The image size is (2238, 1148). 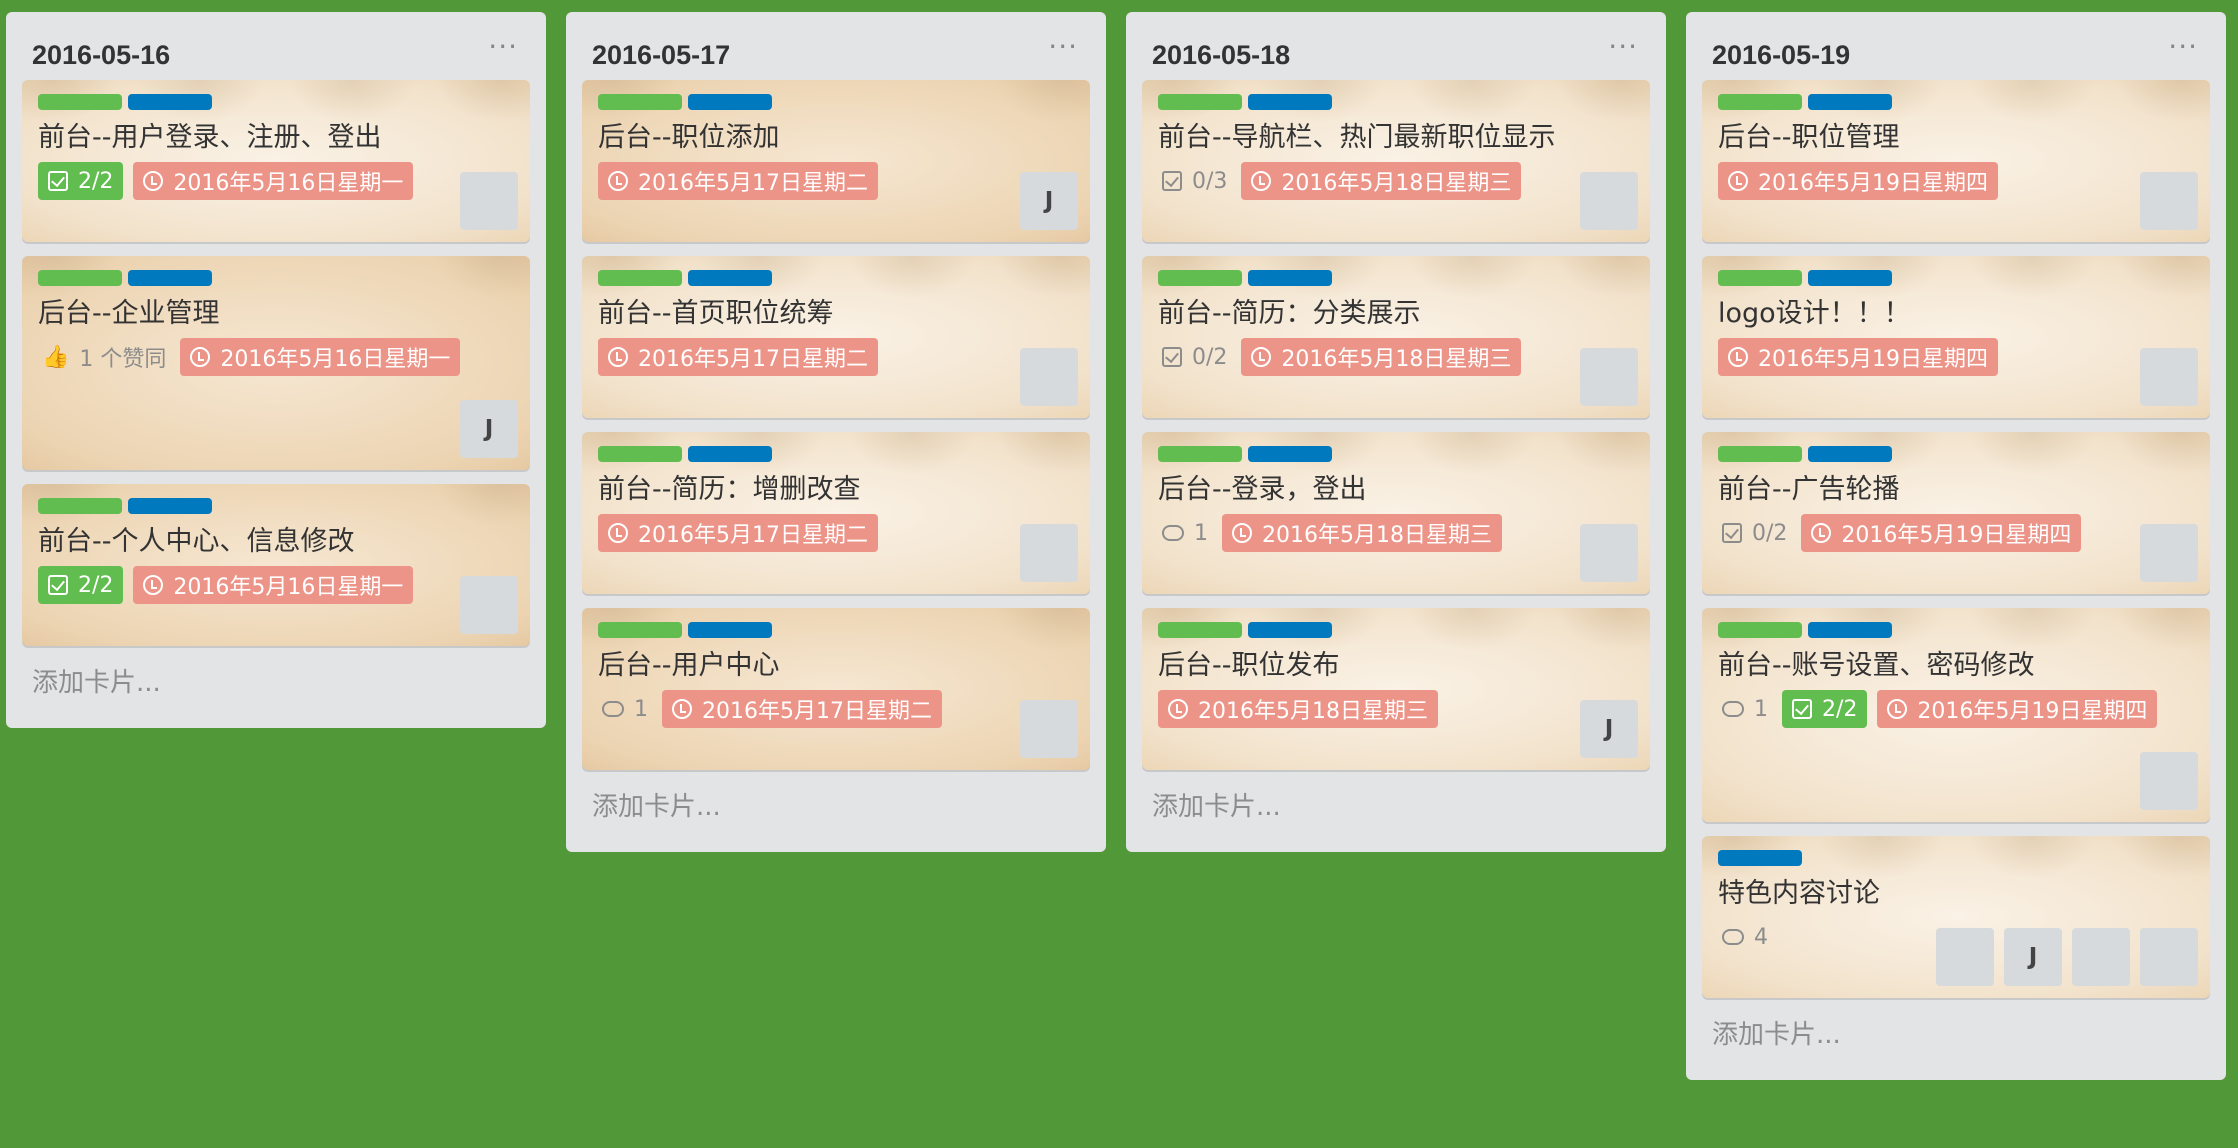 I want to click on card-badges: 1 2016年5月17日星期二, so click(x=836, y=709).